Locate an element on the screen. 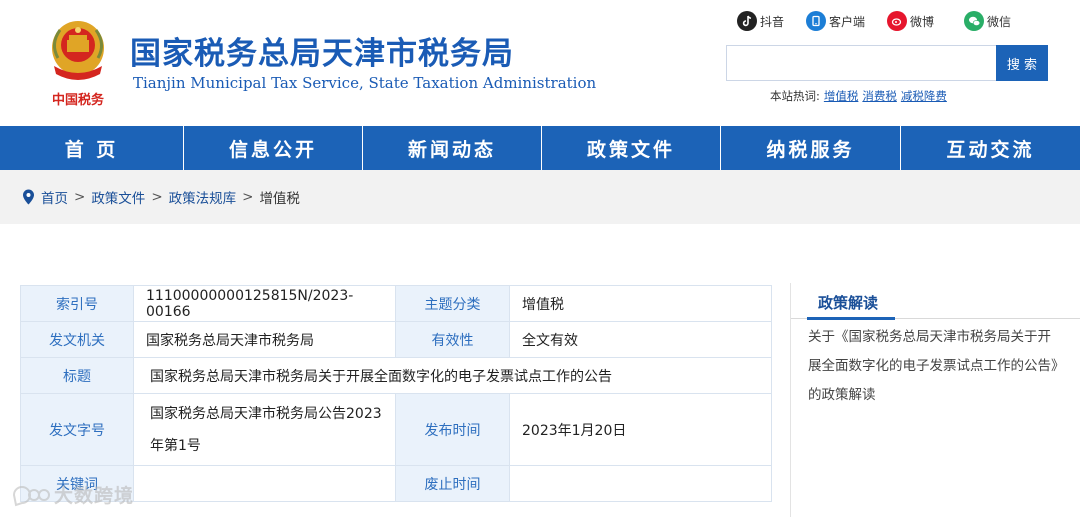 The height and width of the screenshot is (517, 1080). breadcrumb: 首页 > 政策文件 > 政策法规库 > 增值税 is located at coordinates (540, 197).